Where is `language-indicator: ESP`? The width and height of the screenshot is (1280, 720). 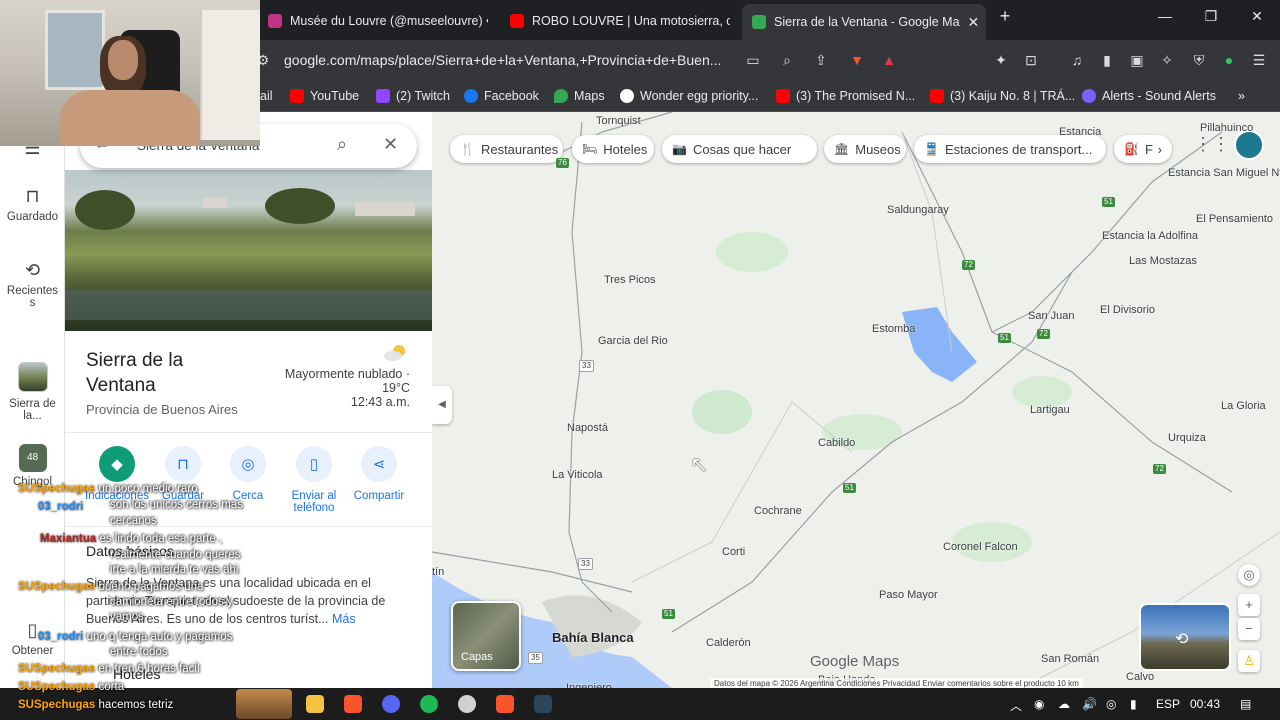
language-indicator: ESP is located at coordinates (1168, 704).